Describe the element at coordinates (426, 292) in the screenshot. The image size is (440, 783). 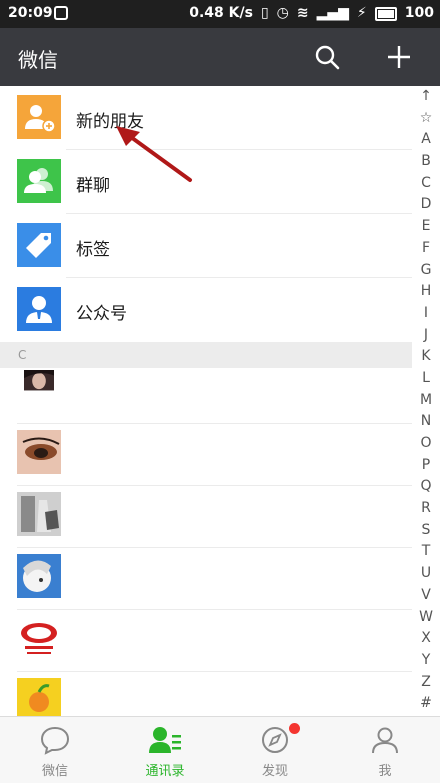
I see `index-letter: H` at that location.